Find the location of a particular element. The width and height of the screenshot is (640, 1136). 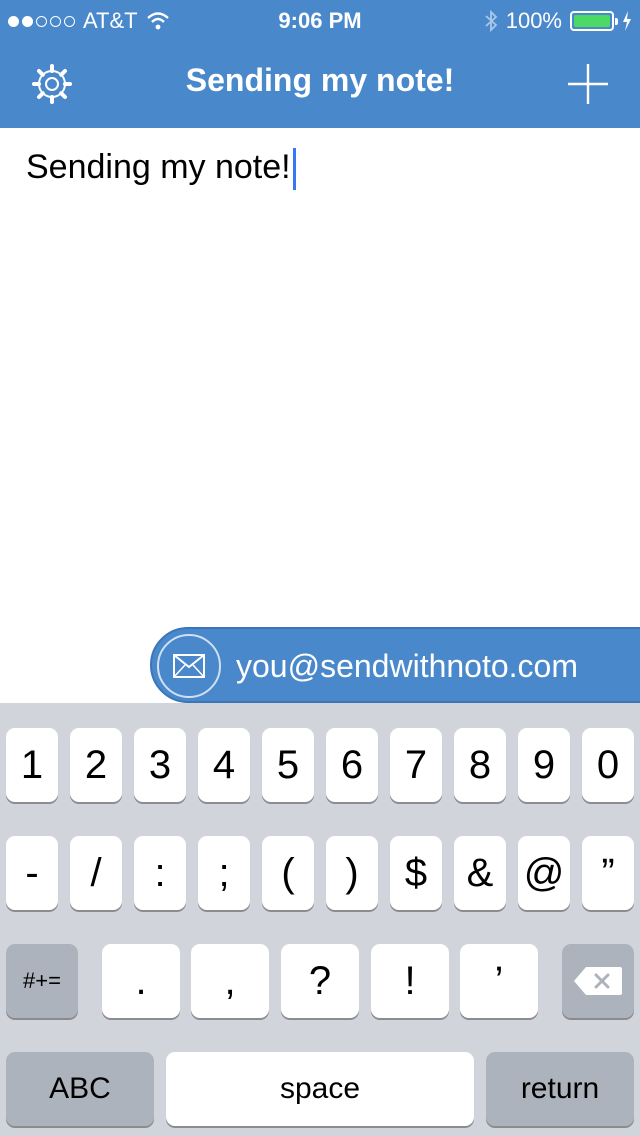

text-cursor is located at coordinates (294, 169).